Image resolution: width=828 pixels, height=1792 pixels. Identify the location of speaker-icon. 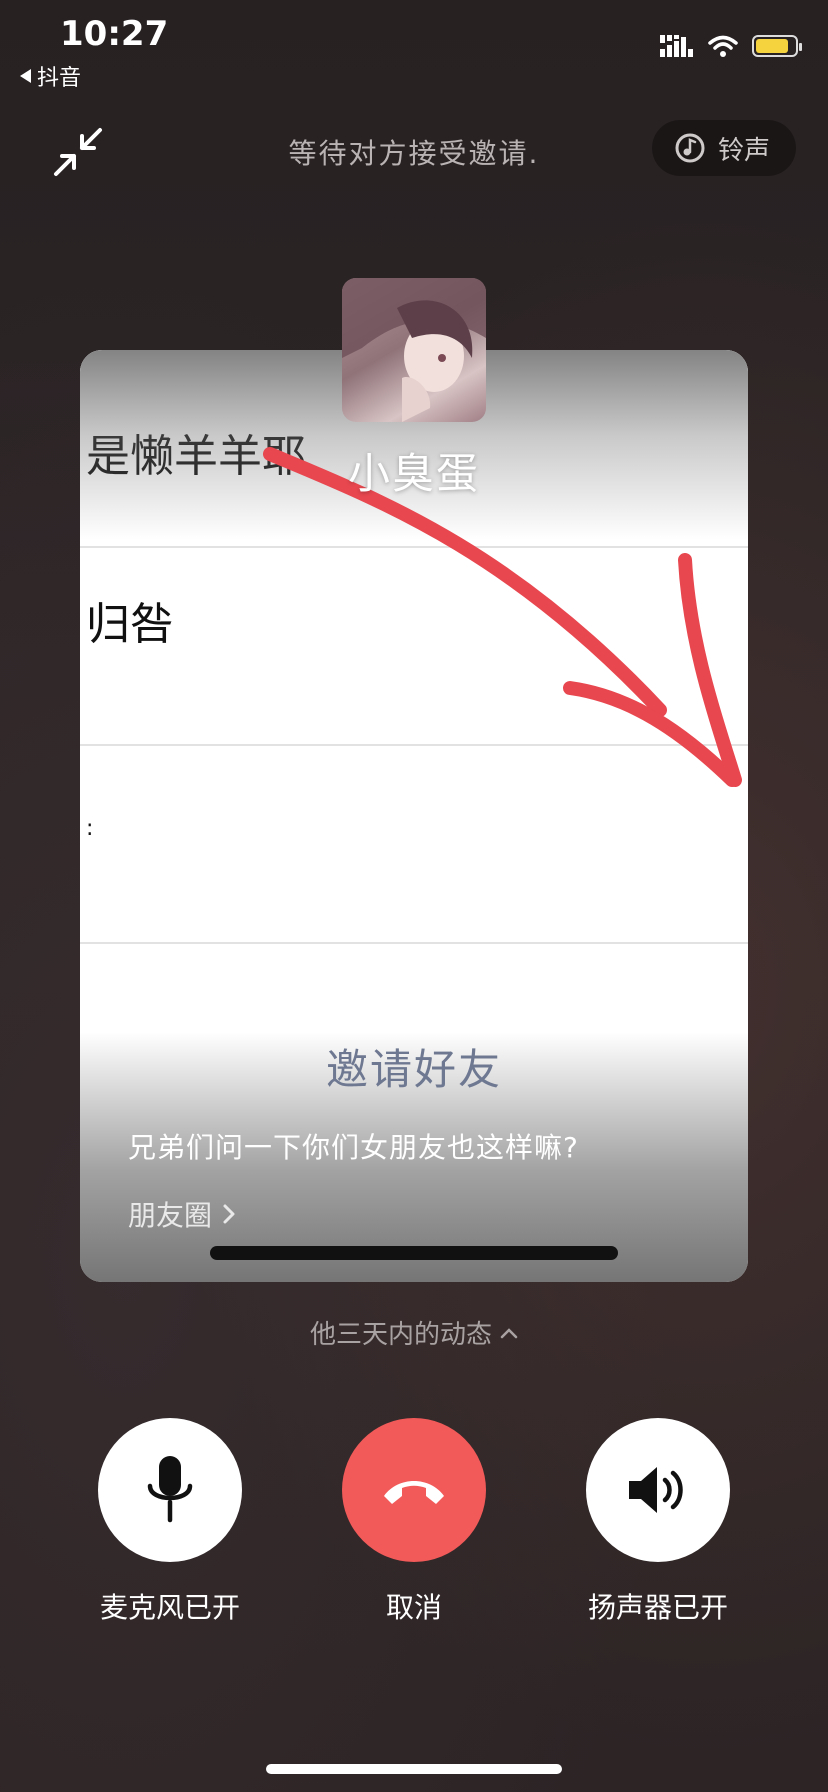
(656, 1490).